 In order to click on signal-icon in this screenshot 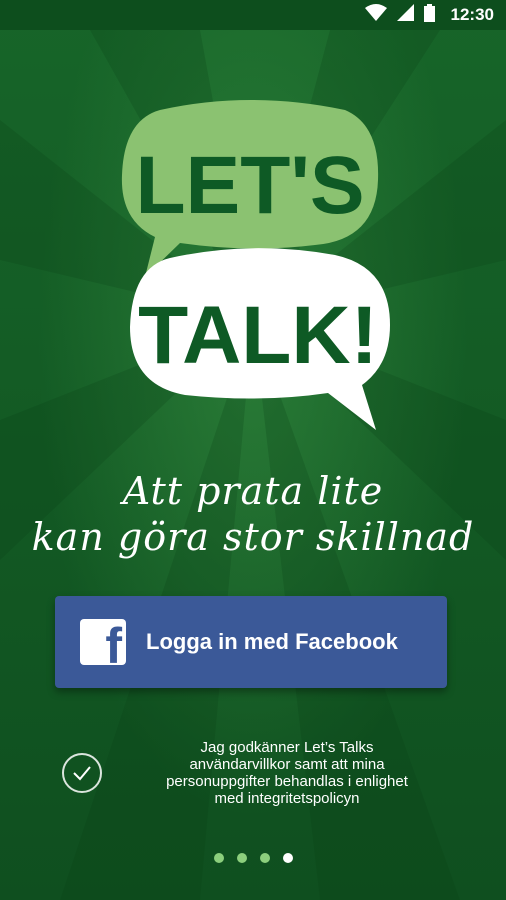, I will do `click(405, 15)`.